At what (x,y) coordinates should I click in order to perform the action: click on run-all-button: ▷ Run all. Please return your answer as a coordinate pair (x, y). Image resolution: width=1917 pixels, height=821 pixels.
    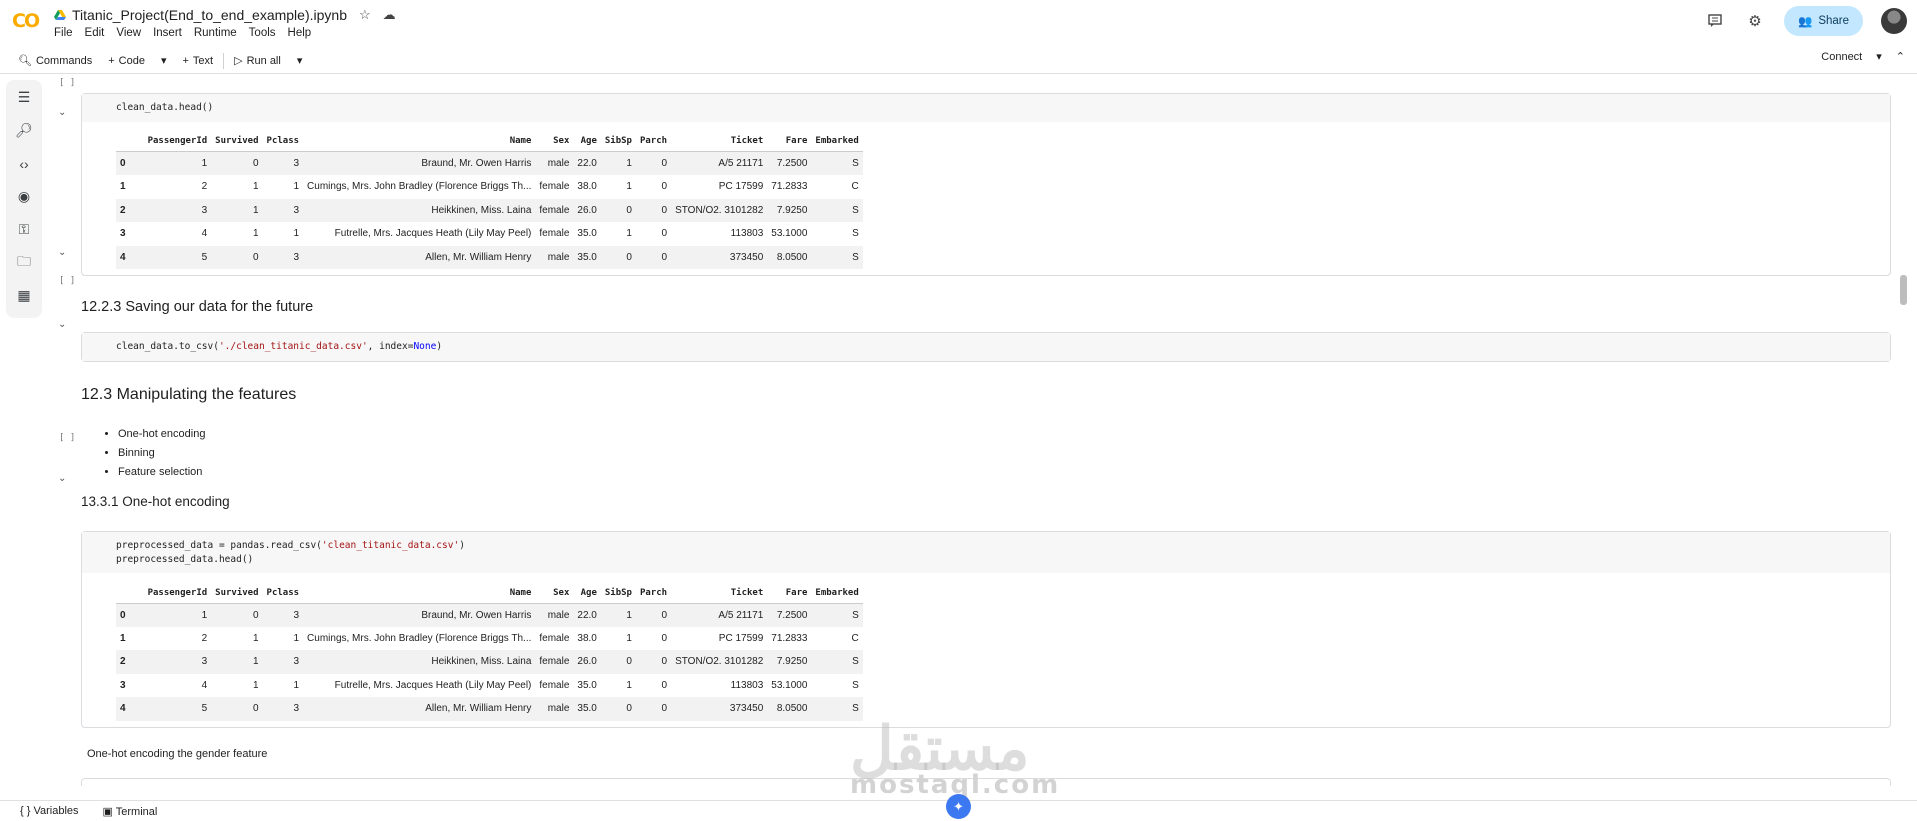
    Looking at the image, I should click on (257, 61).